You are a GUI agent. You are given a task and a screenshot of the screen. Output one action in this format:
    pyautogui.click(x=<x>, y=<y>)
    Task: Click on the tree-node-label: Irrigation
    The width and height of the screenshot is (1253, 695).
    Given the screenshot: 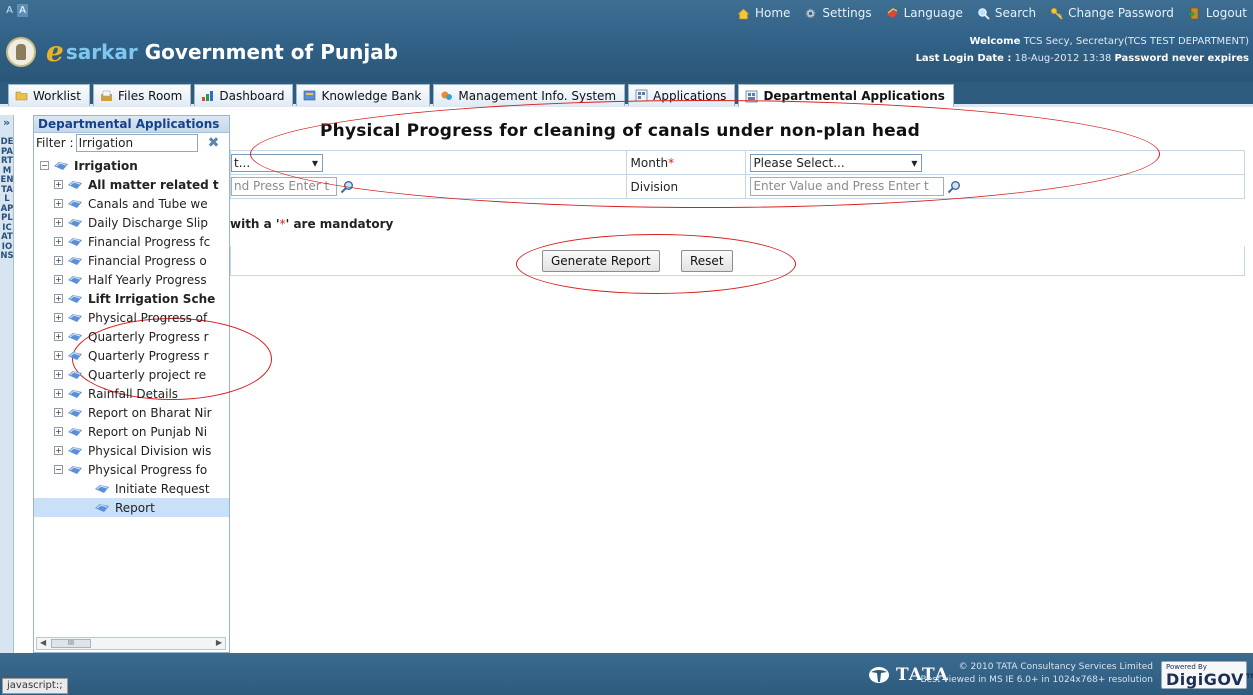 What is the action you would take?
    pyautogui.click(x=106, y=165)
    